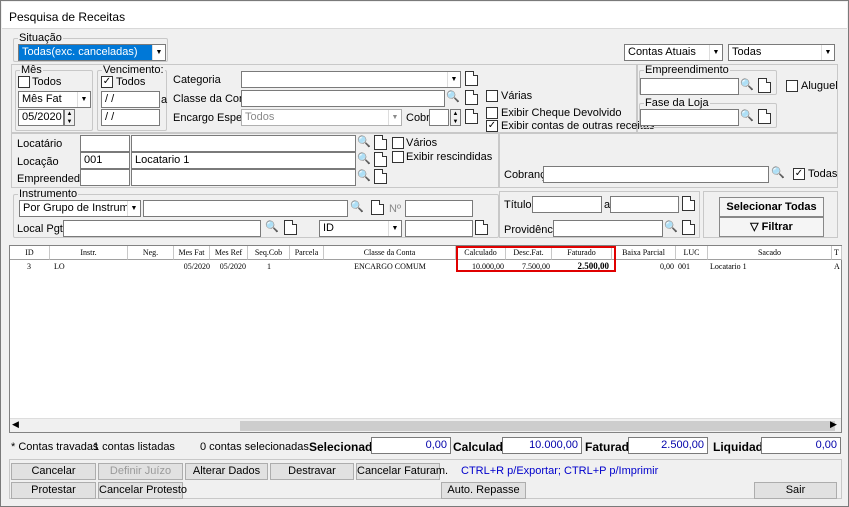 The image size is (849, 507). Describe the element at coordinates (536, 259) in the screenshot. I see `highlight-box` at that location.